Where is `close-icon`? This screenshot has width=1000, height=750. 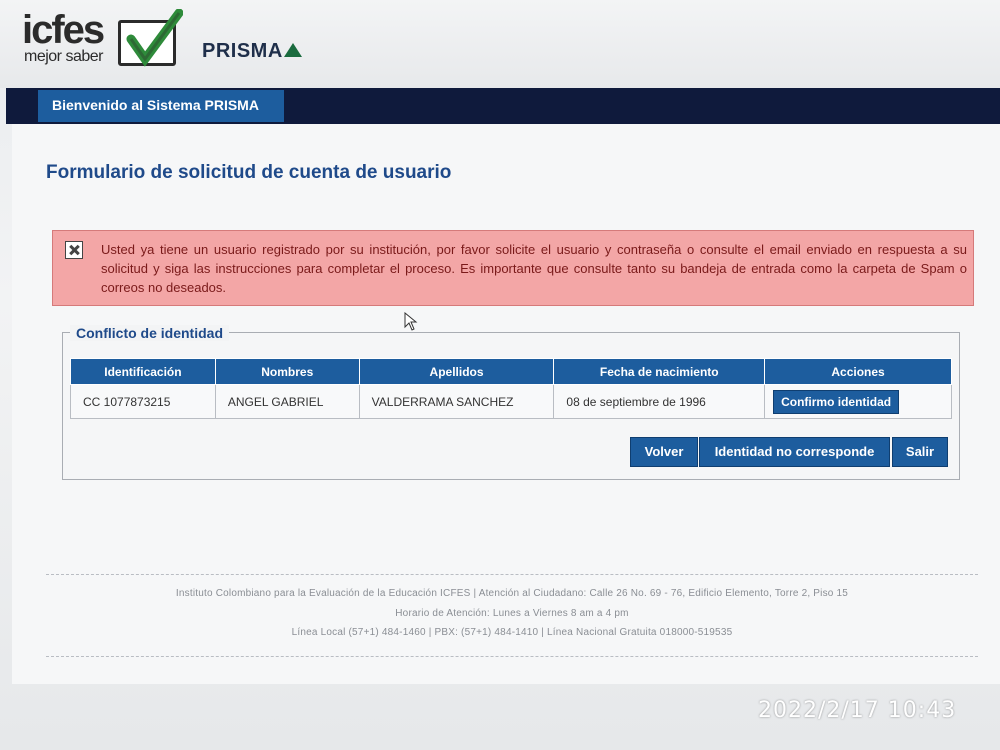
close-icon is located at coordinates (74, 250).